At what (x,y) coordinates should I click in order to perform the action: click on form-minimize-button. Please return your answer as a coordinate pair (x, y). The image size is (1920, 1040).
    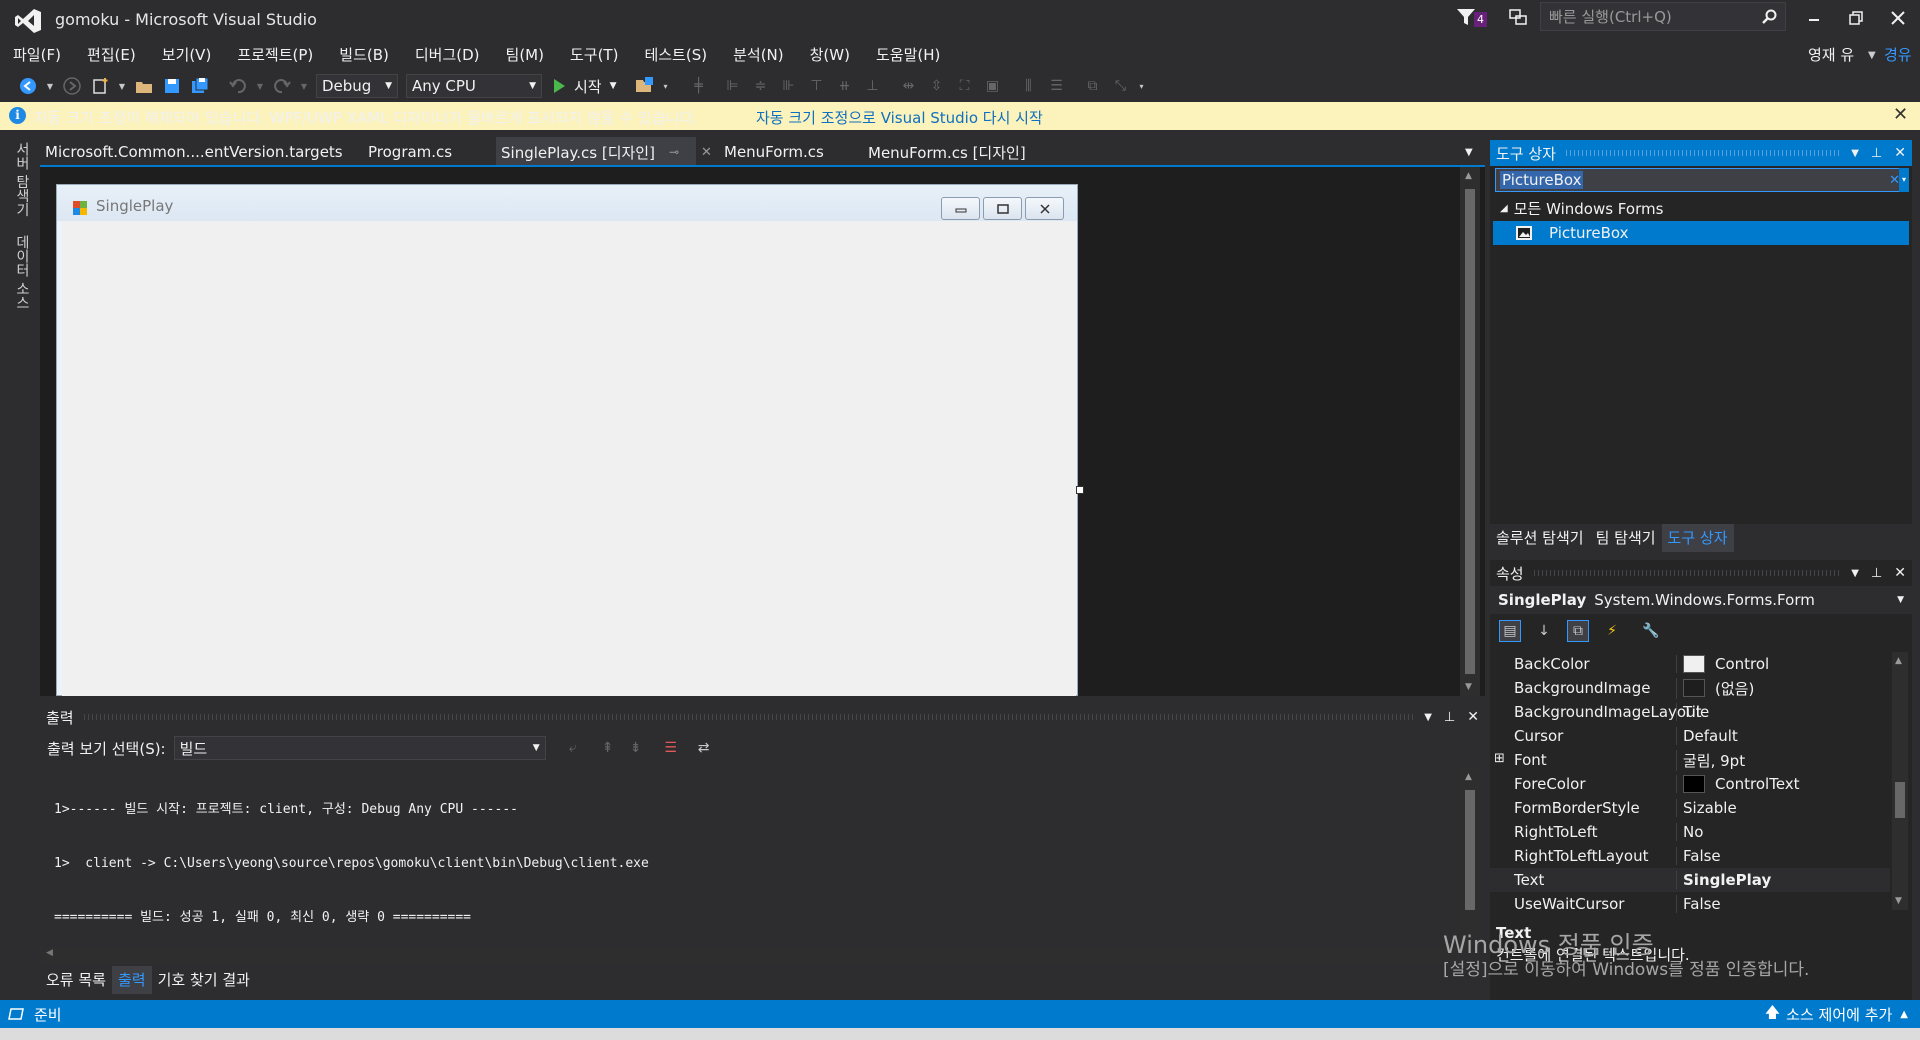
    Looking at the image, I should click on (960, 208).